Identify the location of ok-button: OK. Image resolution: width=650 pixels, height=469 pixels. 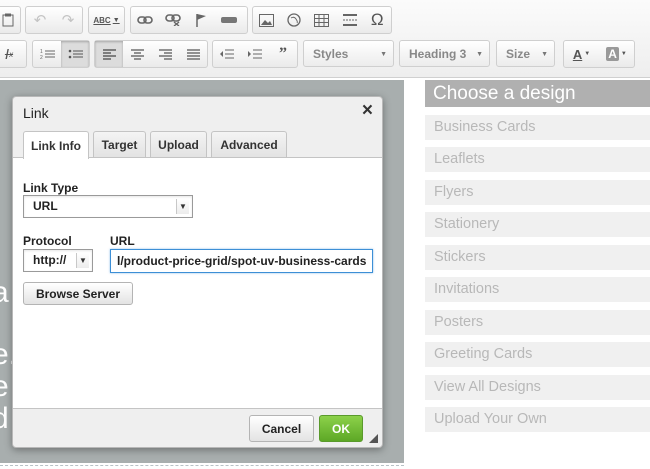
(341, 428).